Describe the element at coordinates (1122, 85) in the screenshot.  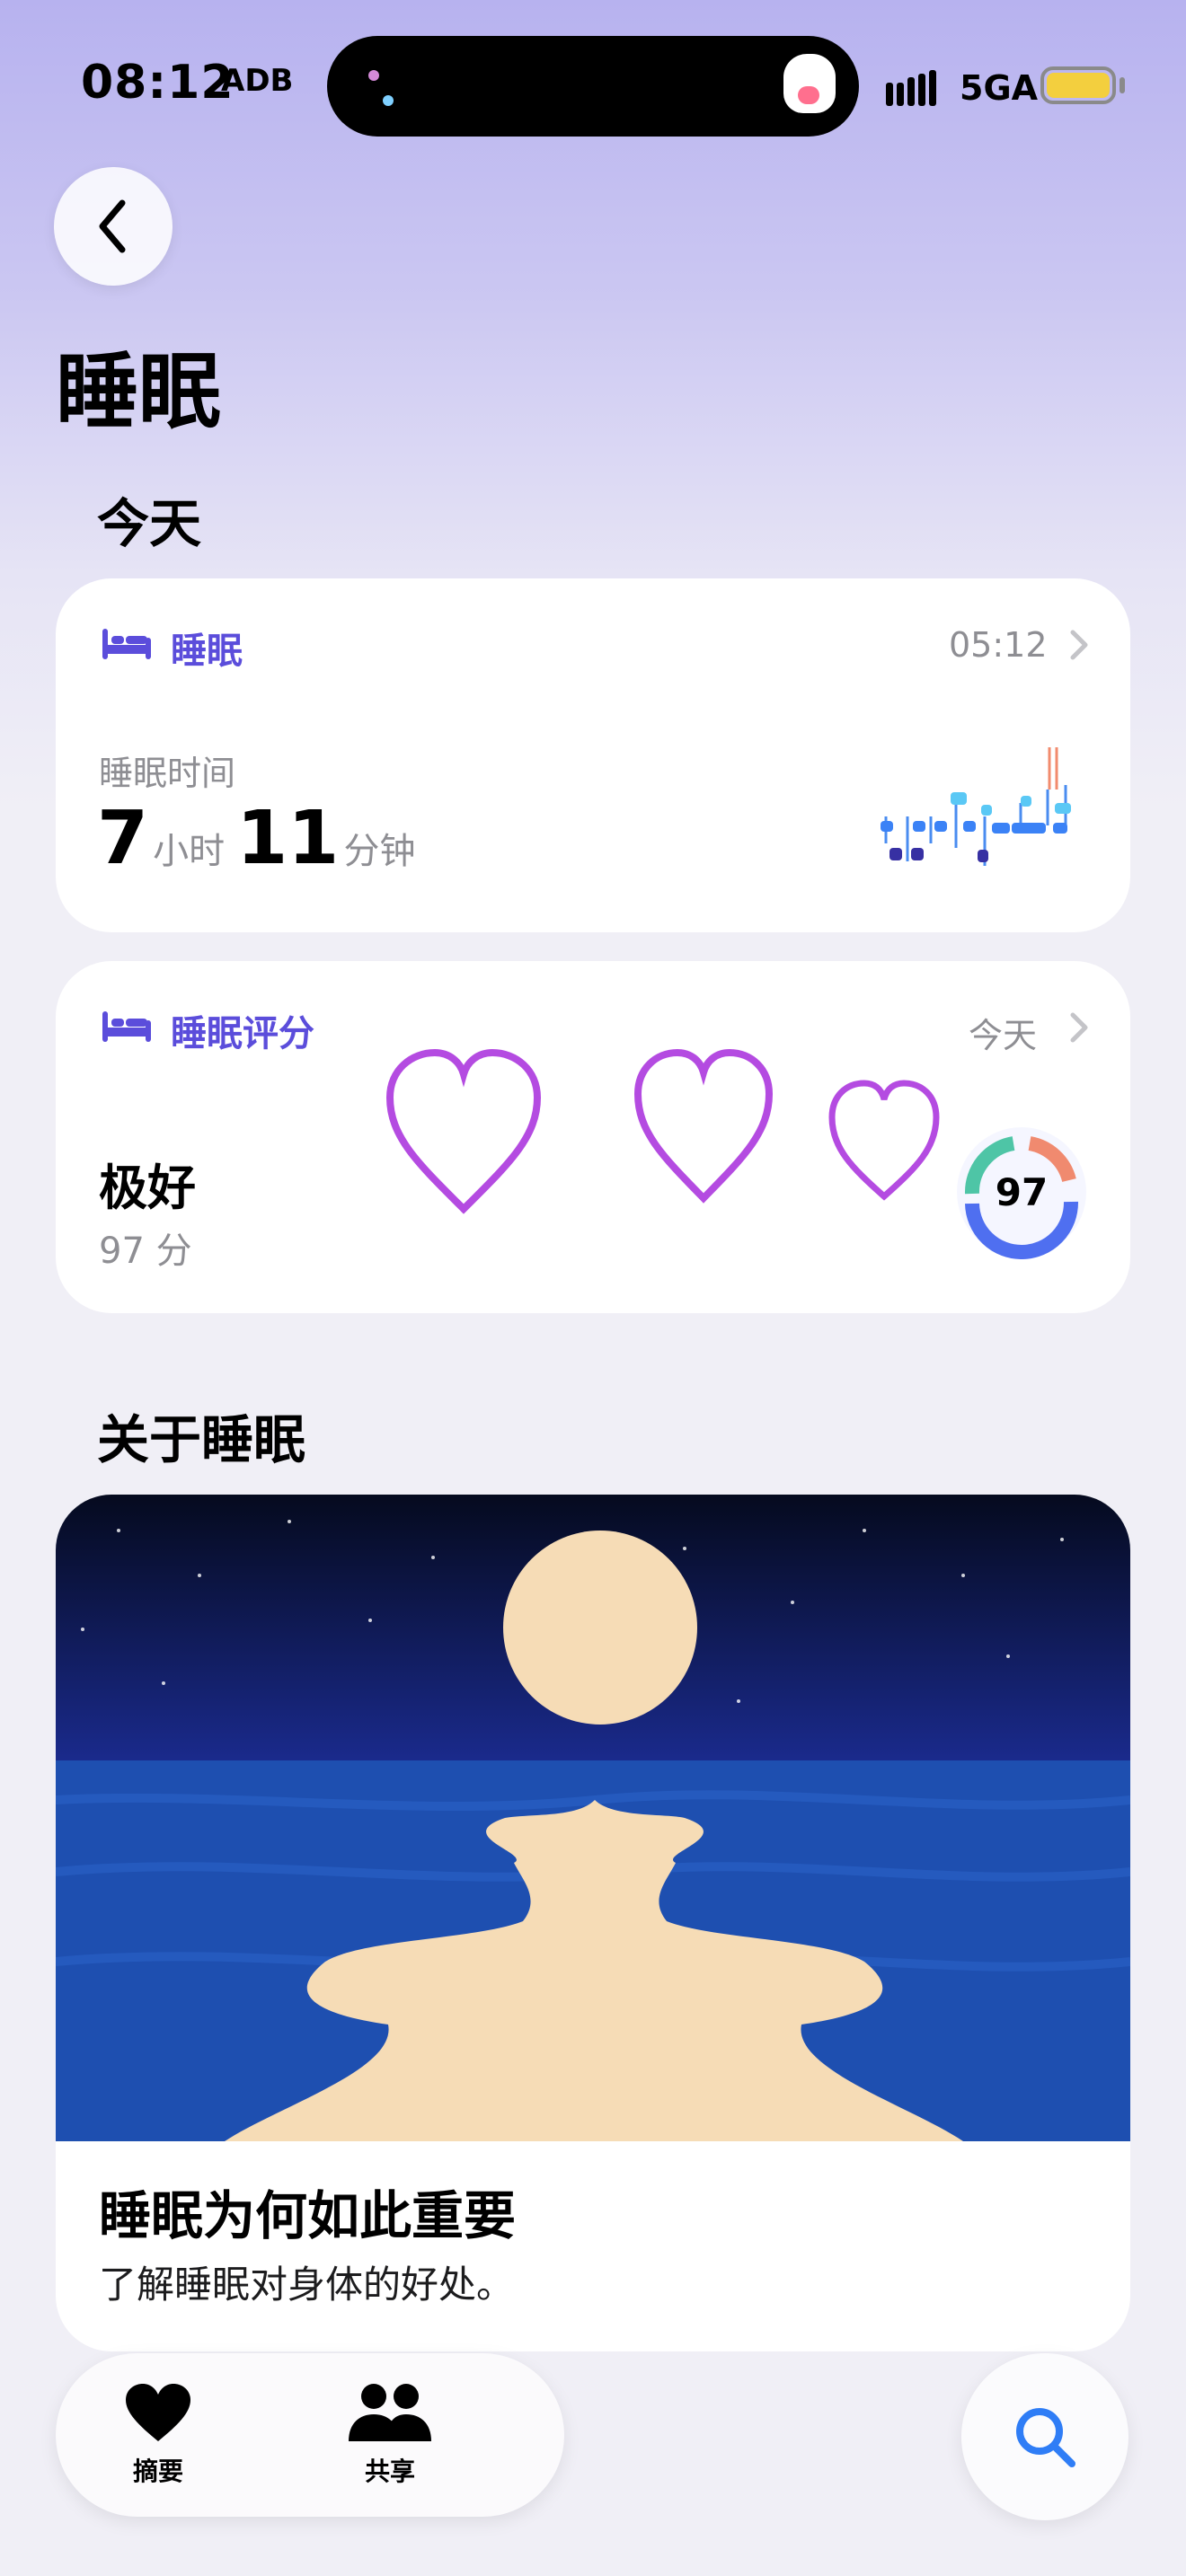
I see `battery-tip` at that location.